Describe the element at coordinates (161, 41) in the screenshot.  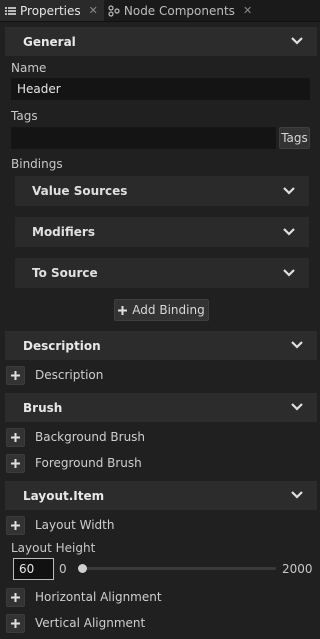
I see `section-general-header: General` at that location.